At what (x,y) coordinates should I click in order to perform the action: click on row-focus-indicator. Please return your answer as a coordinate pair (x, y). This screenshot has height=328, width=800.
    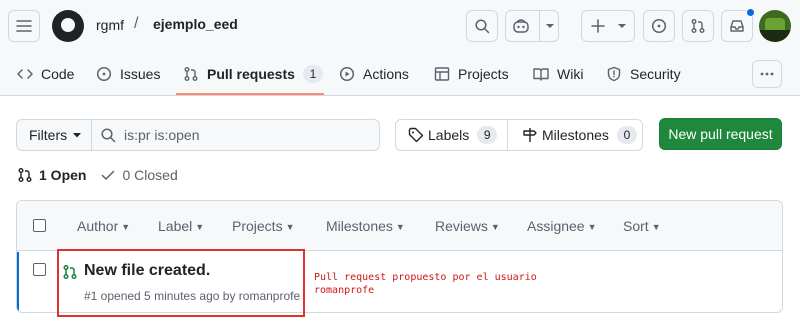
    Looking at the image, I should click on (18, 282).